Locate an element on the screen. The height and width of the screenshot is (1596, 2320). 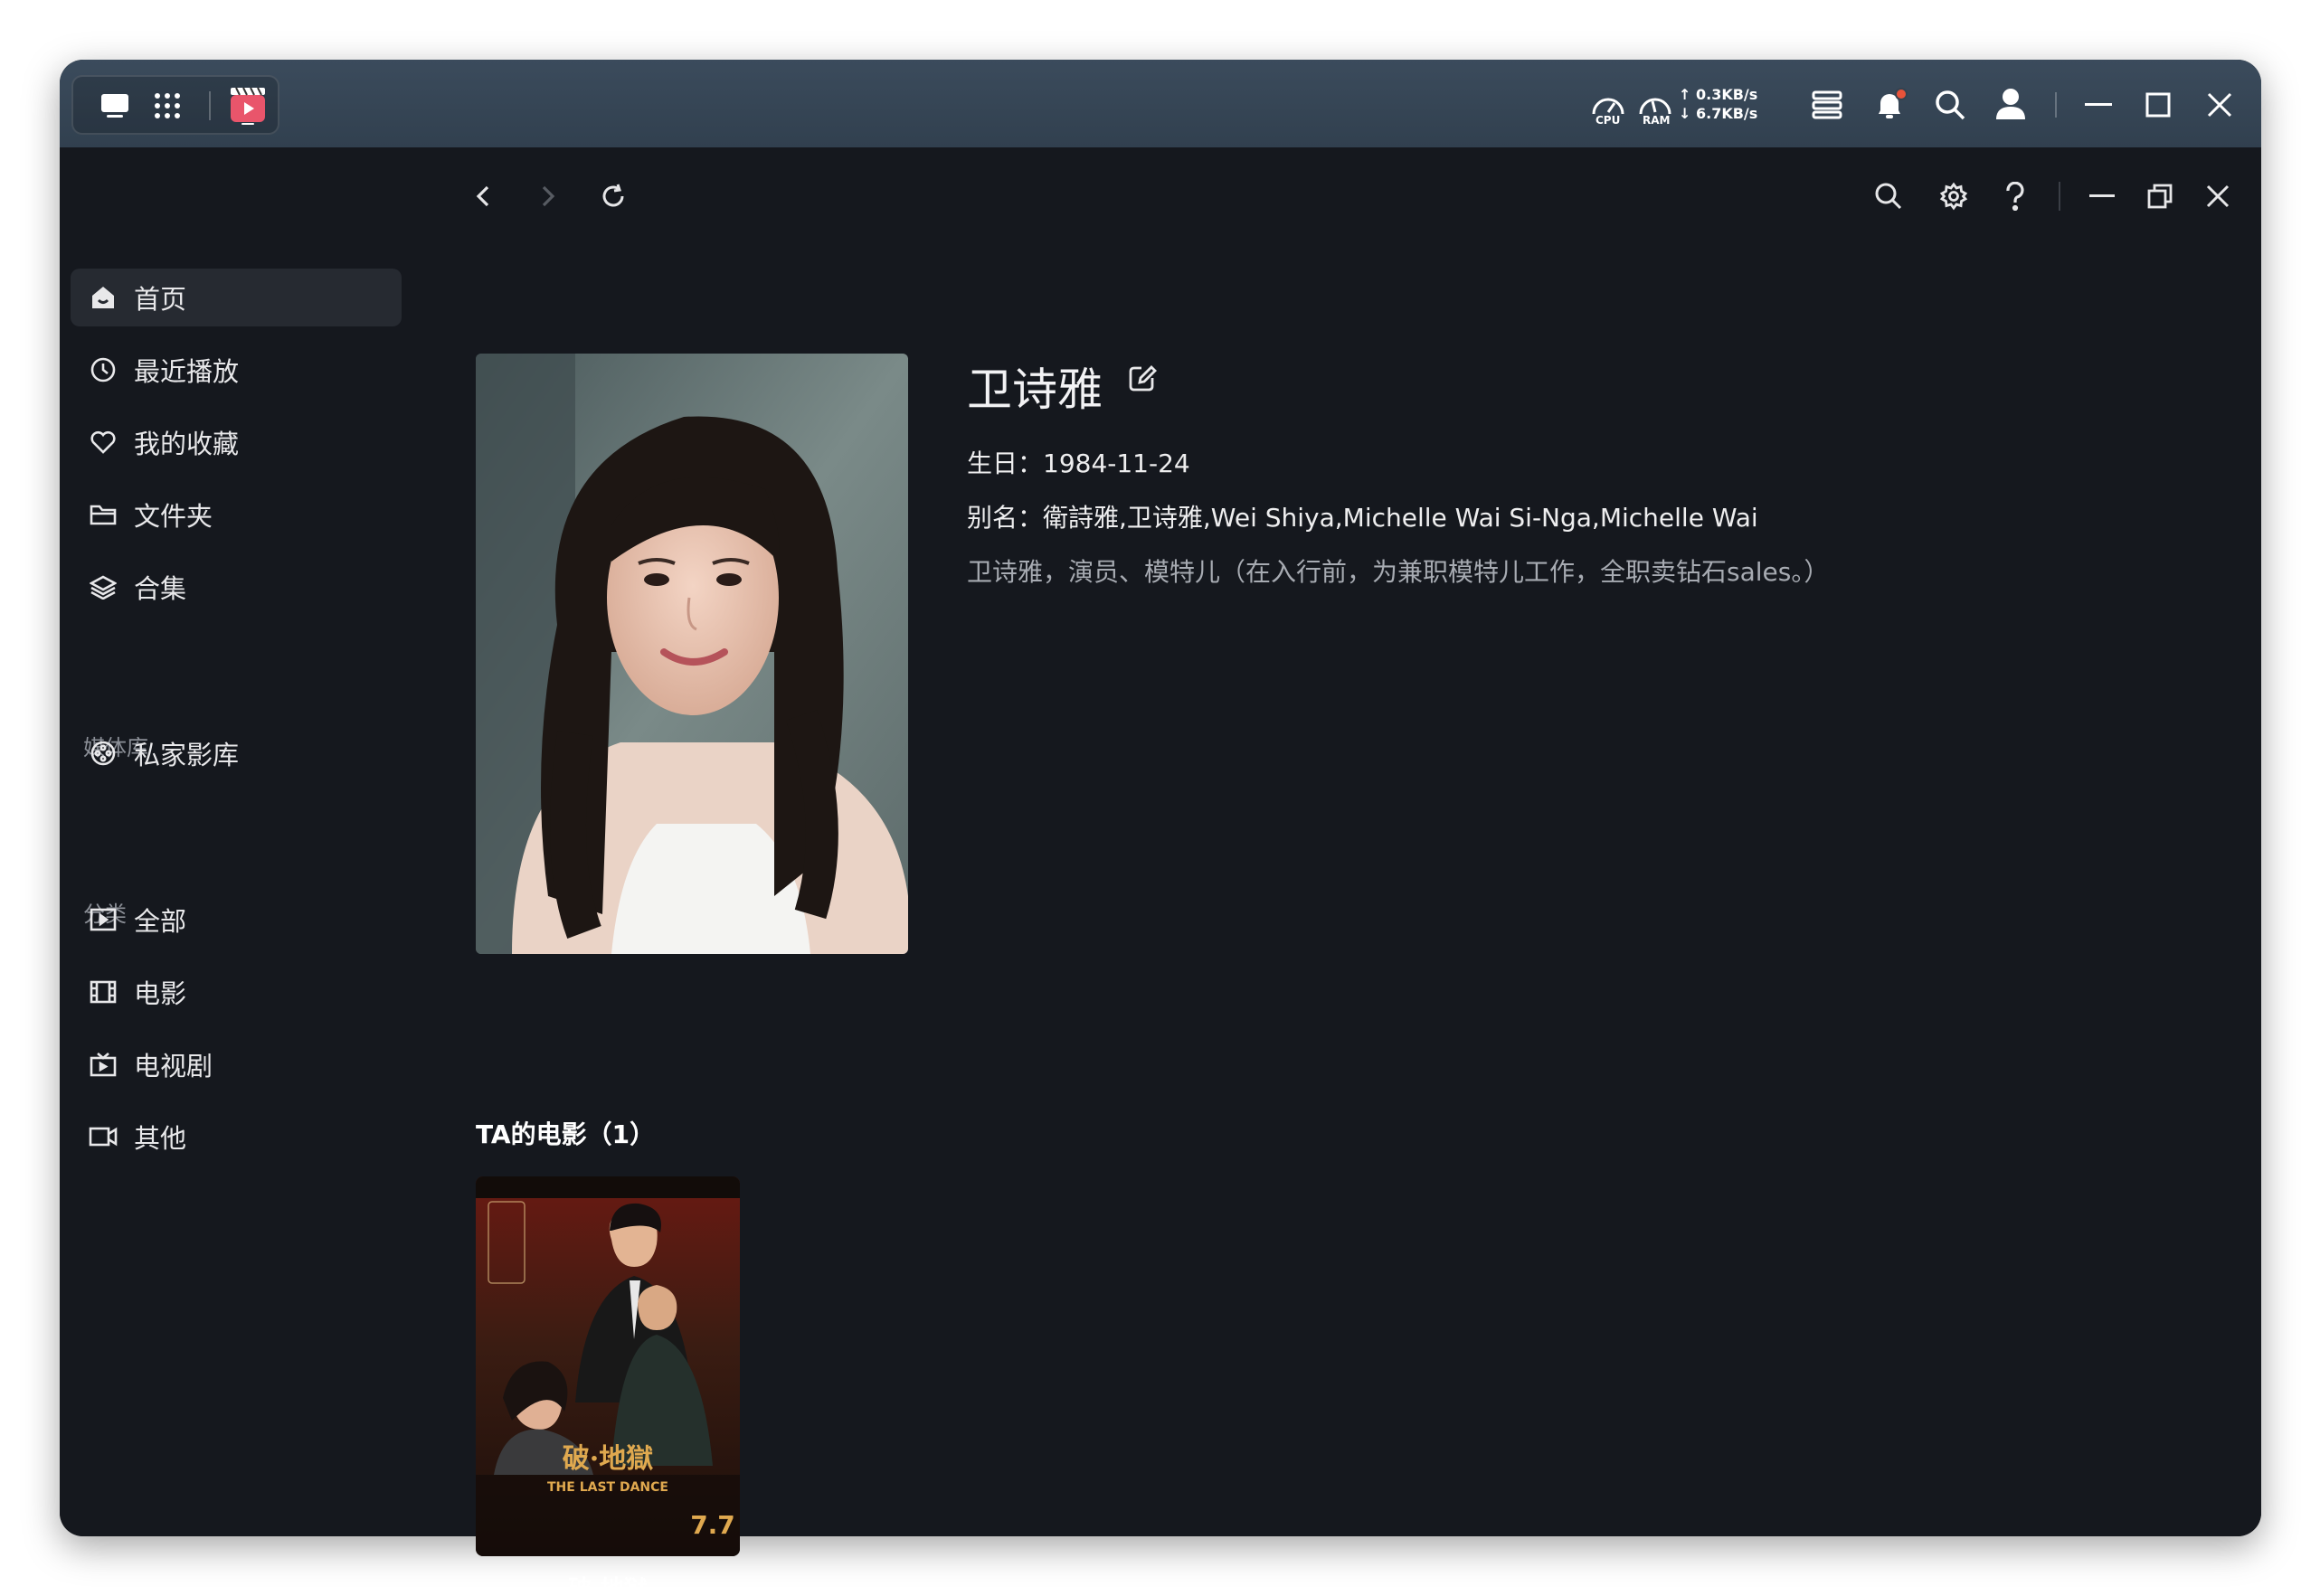
edit-button is located at coordinates (1142, 380).